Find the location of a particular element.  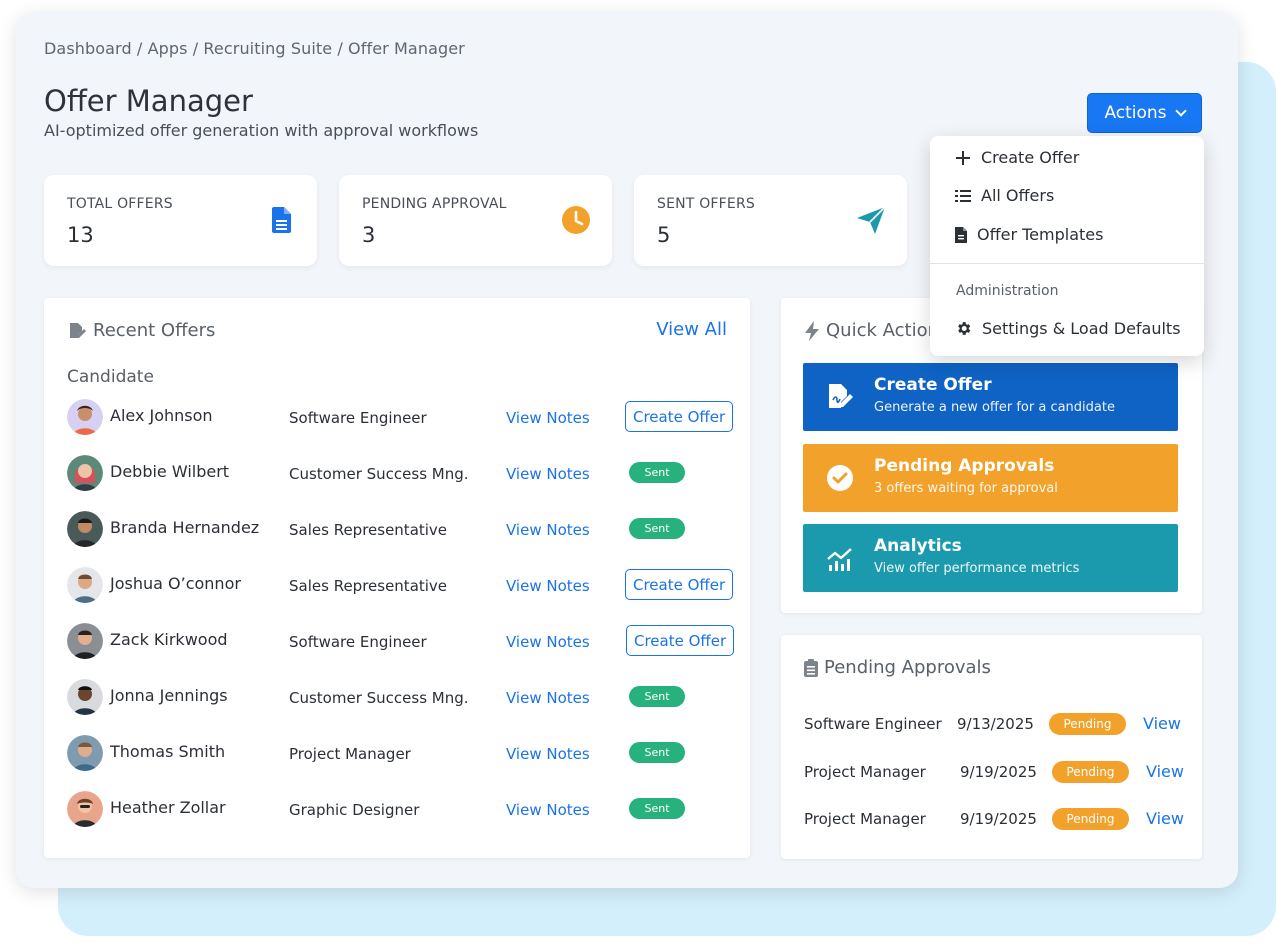

stat-card-sent-offers: SENT OFFERS 5 is located at coordinates (770, 220).